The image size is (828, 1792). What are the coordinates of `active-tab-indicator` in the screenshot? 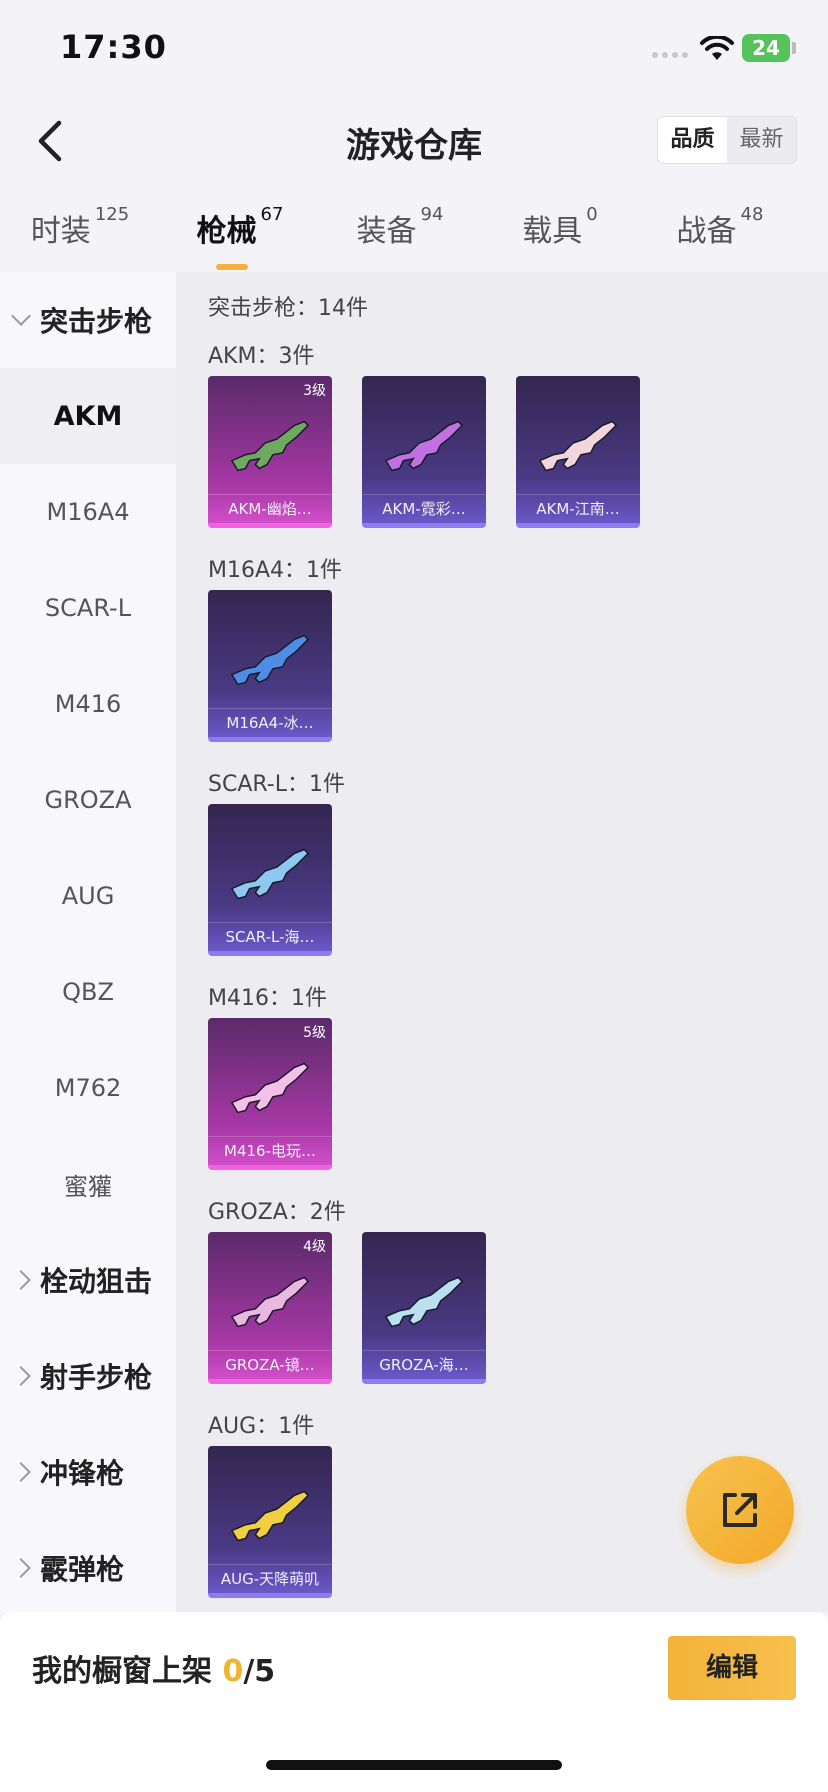 It's located at (232, 267).